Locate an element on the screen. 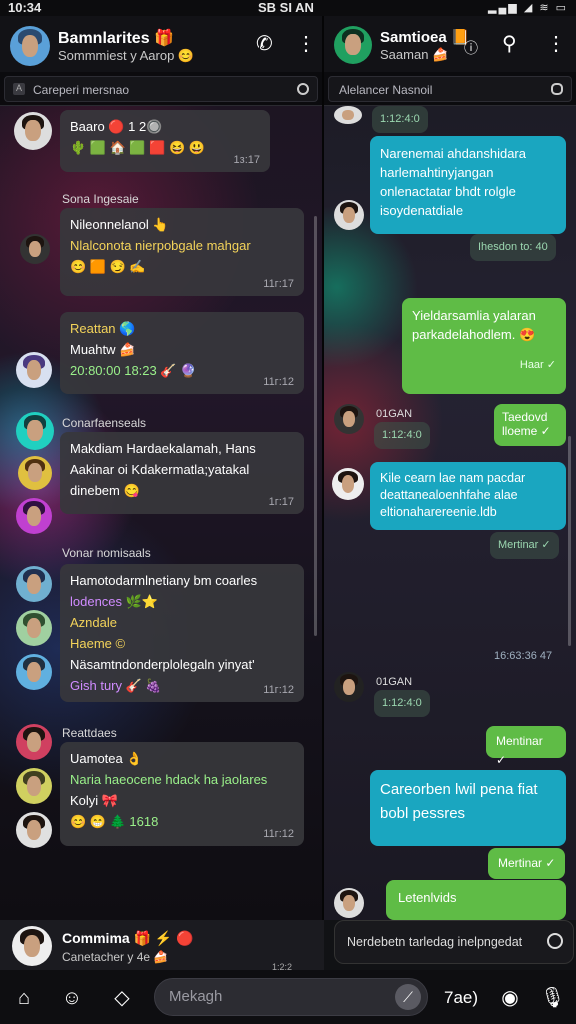 This screenshot has width=576, height=1024. incoming-message: Careorben lwil pena fiat bobl pessres is located at coordinates (468, 808).